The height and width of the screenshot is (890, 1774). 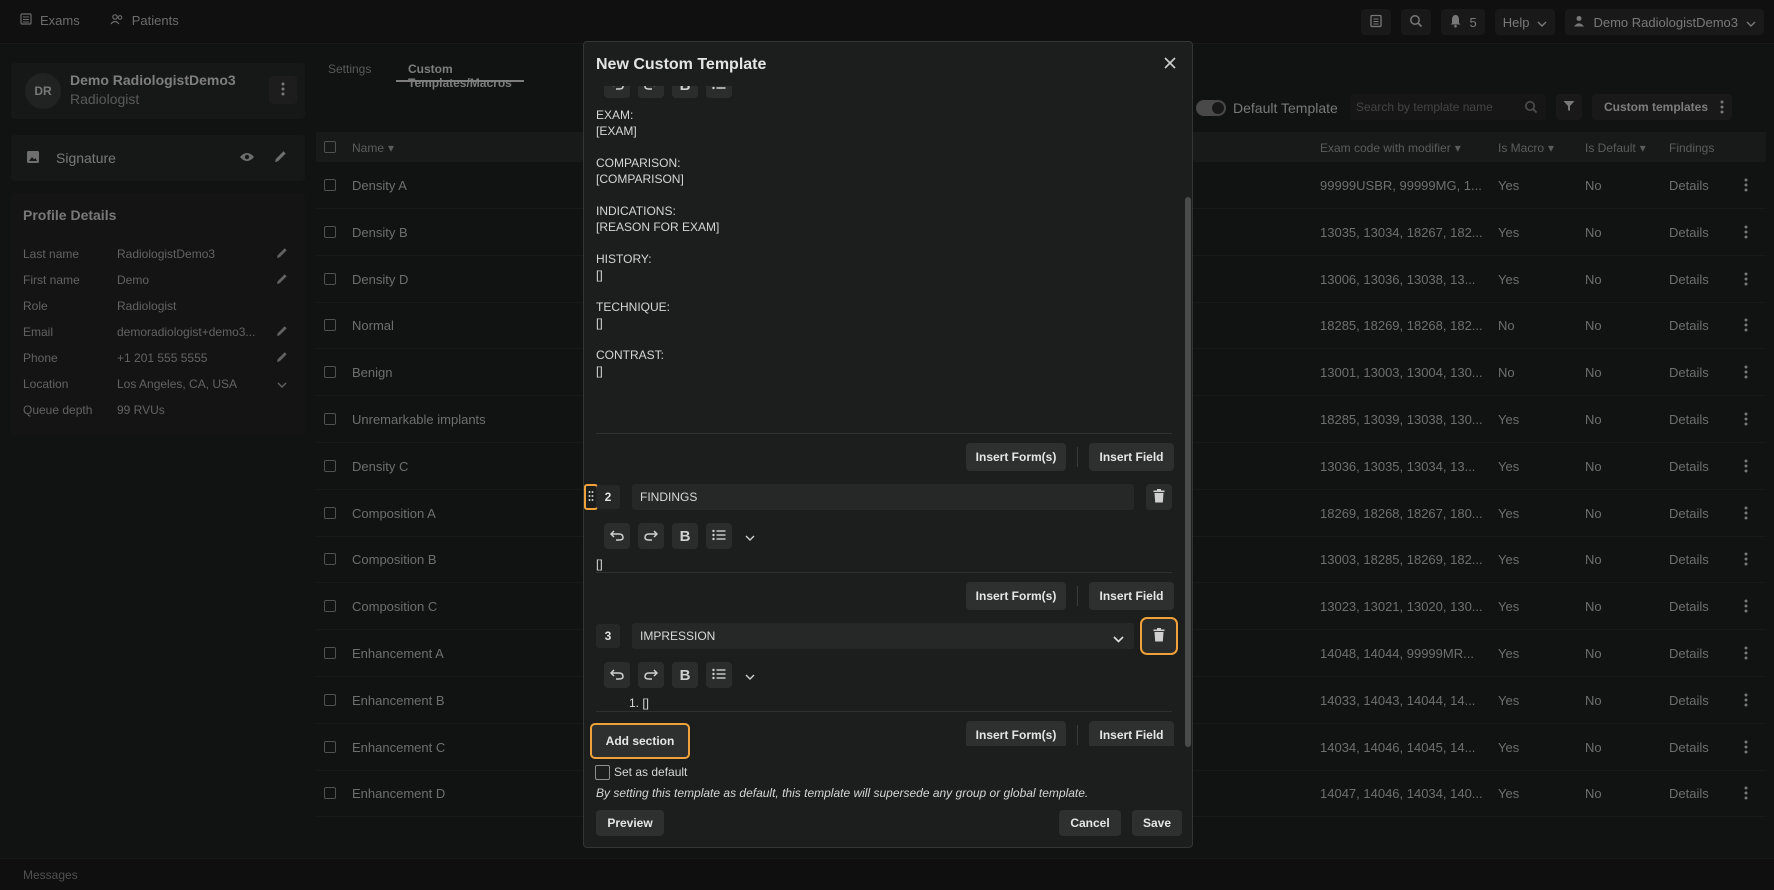 I want to click on preview-button: Preview, so click(x=630, y=823).